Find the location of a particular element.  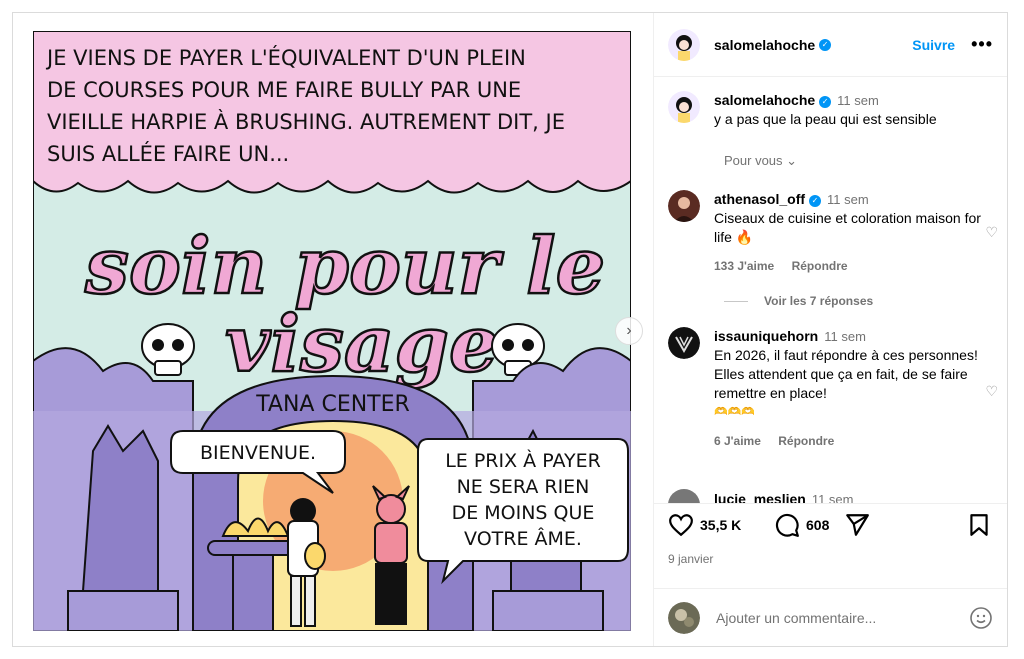

comment-input is located at coordinates (842, 617).